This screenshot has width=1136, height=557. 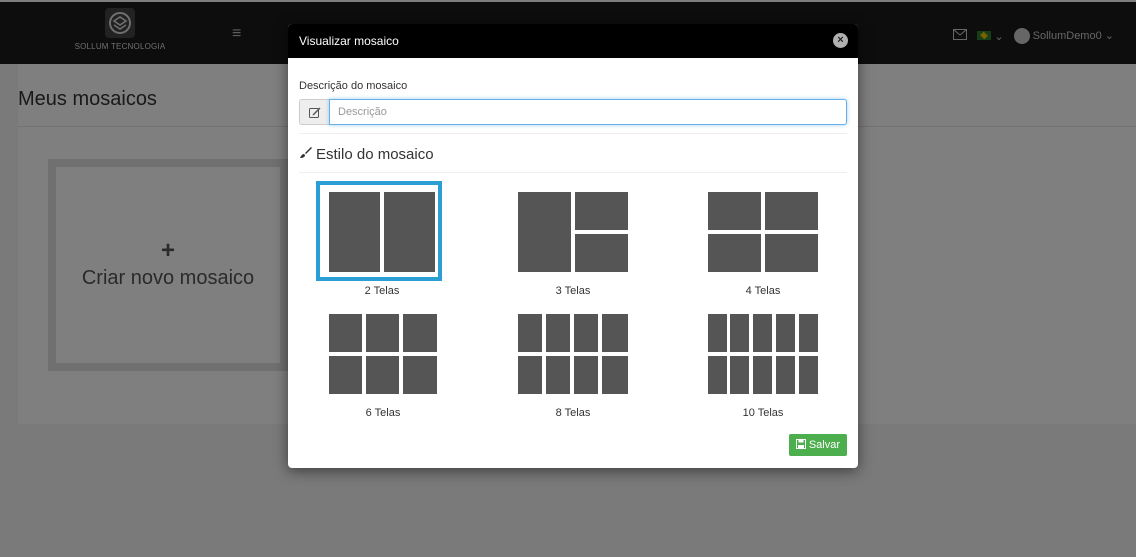 I want to click on save-label: Salvar, so click(x=824, y=445).